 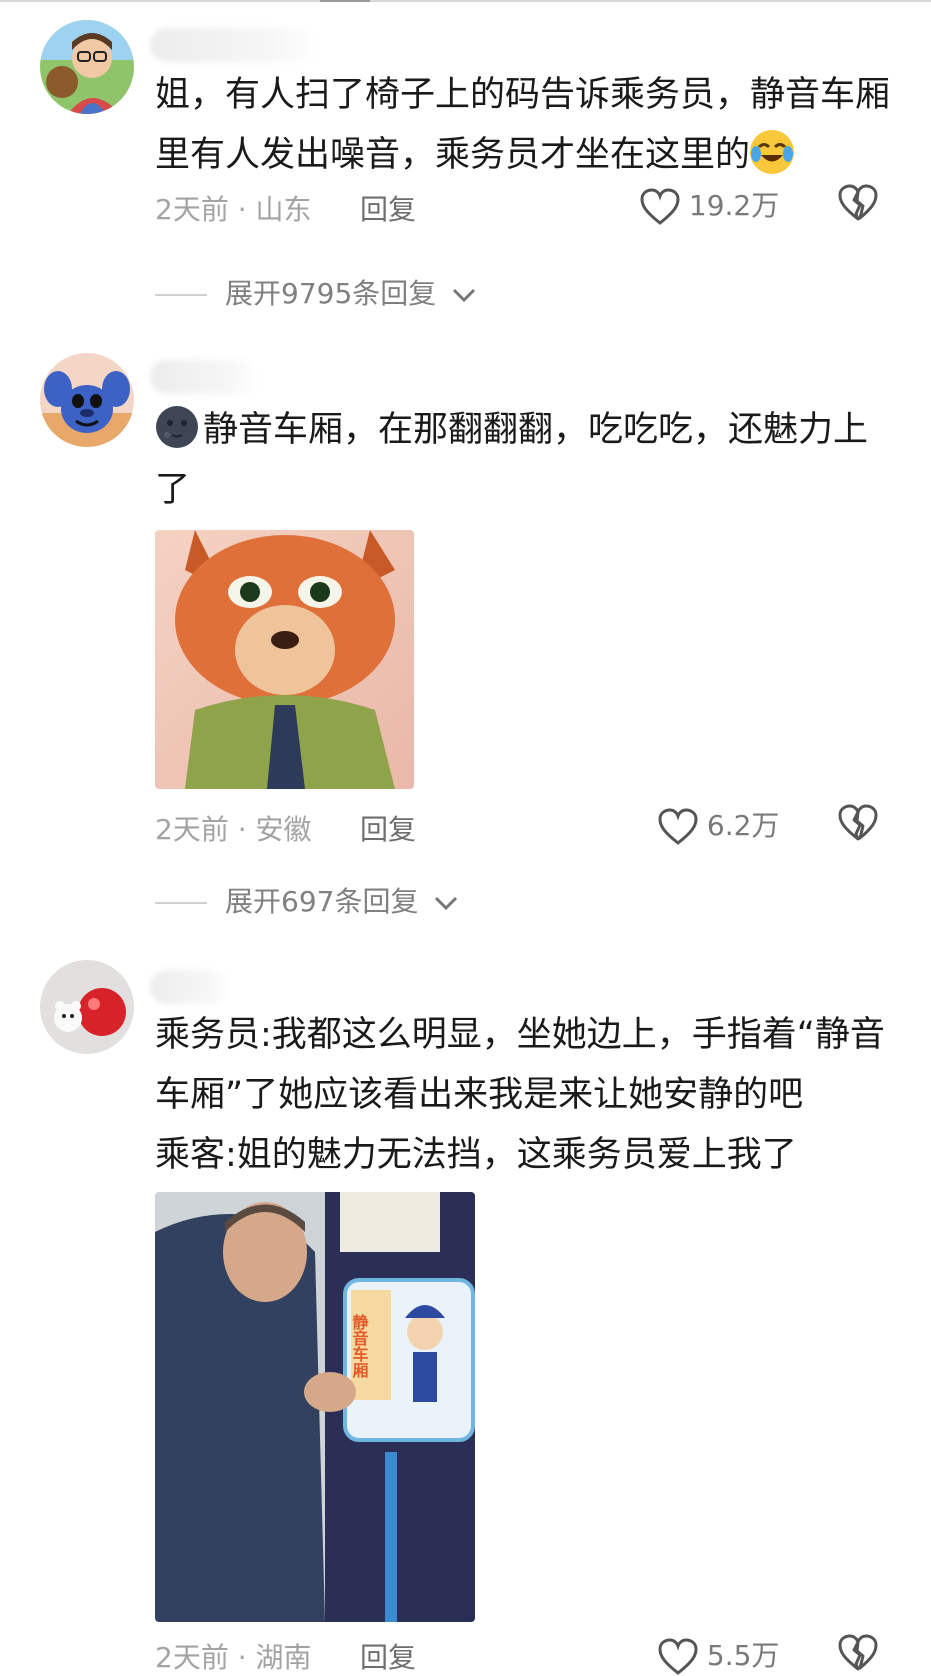 I want to click on like-button: 19.2万, so click(x=709, y=205).